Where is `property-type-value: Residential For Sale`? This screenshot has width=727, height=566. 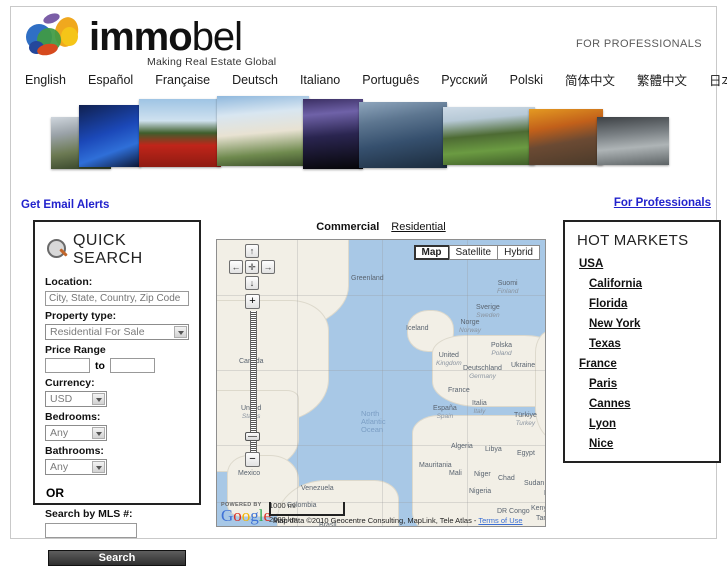 property-type-value: Residential For Sale is located at coordinates (97, 332).